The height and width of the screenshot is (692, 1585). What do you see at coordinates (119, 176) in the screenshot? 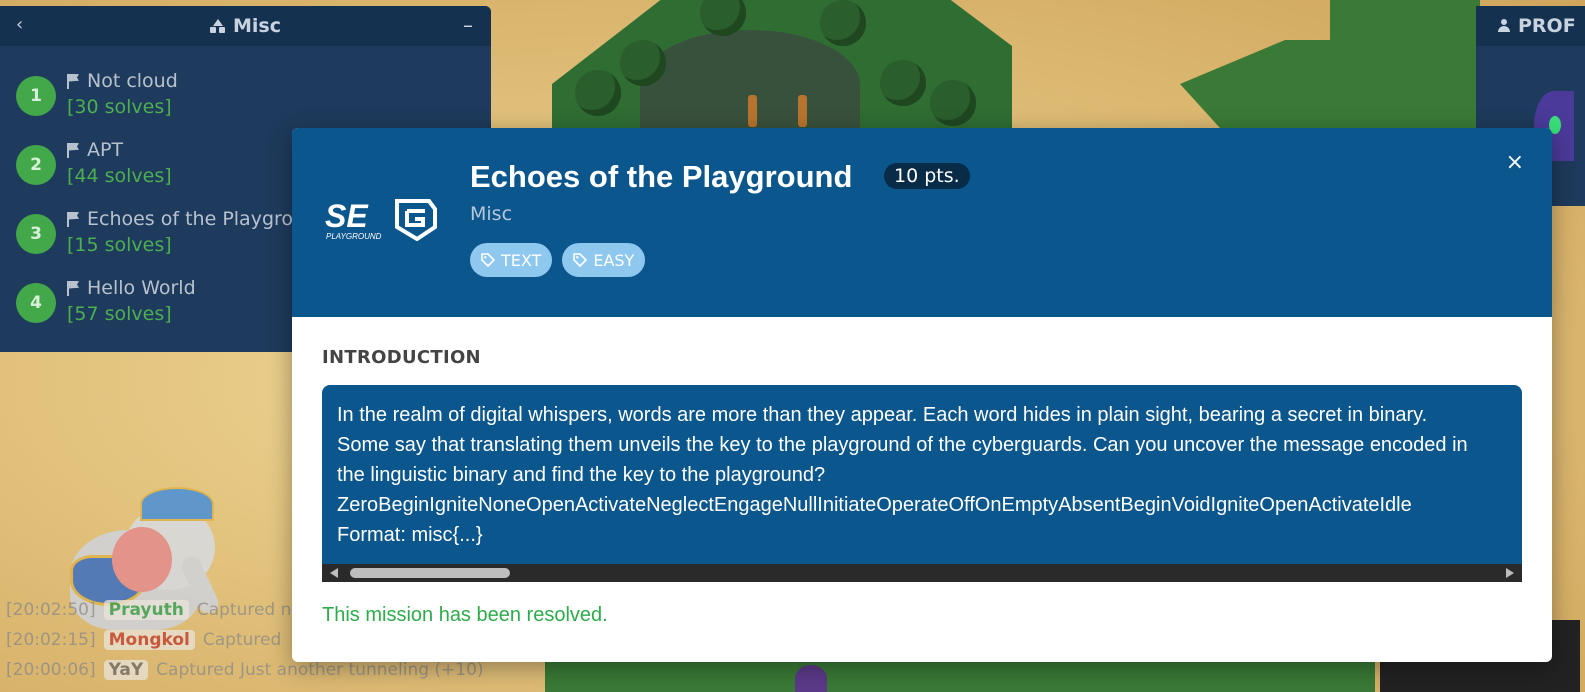
I see `challenge-solves: [44 solves]` at bounding box center [119, 176].